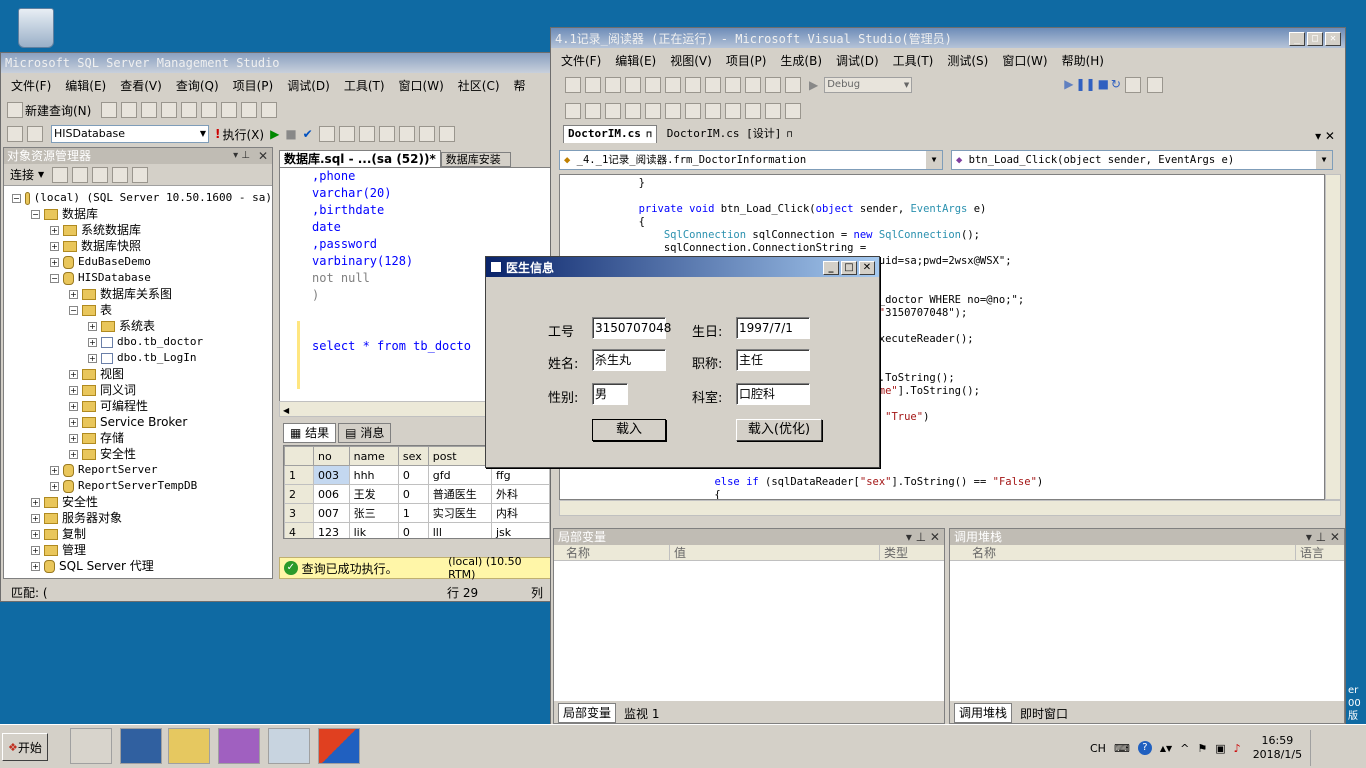 The width and height of the screenshot is (1366, 768). I want to click on pin-icon: ▾ ⊥, so click(241, 156).